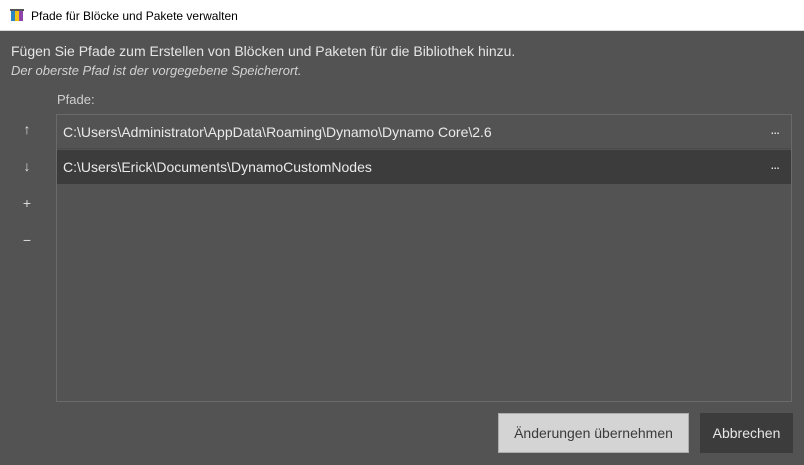 The width and height of the screenshot is (804, 465). I want to click on move-down-button: ↓, so click(27, 166).